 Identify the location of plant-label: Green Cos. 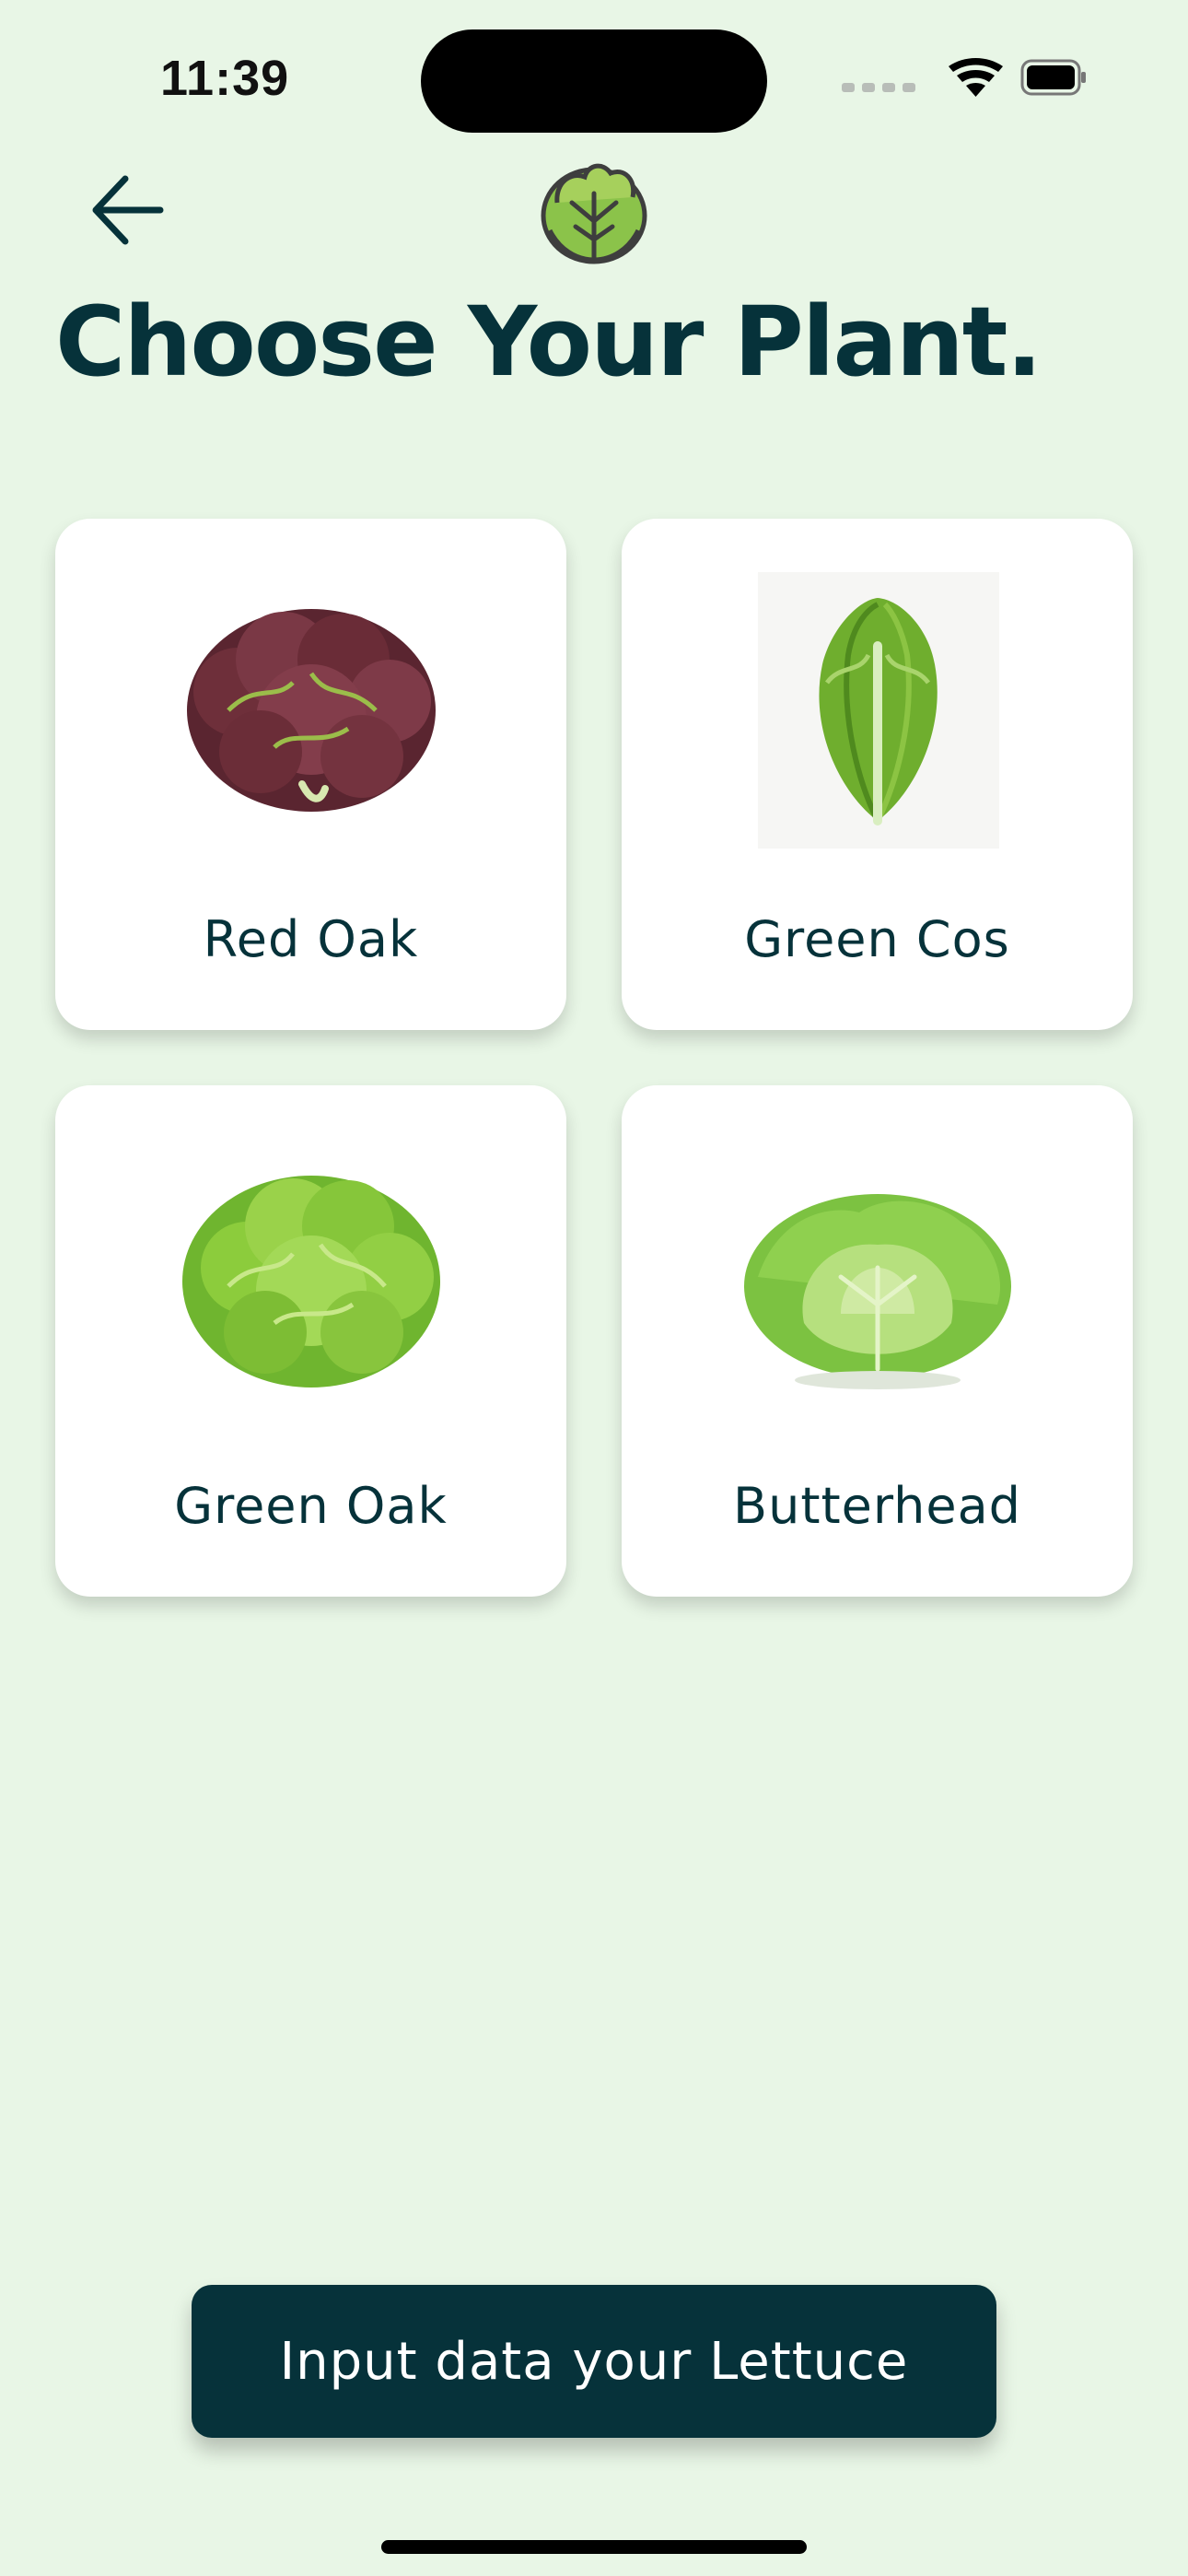
(877, 939).